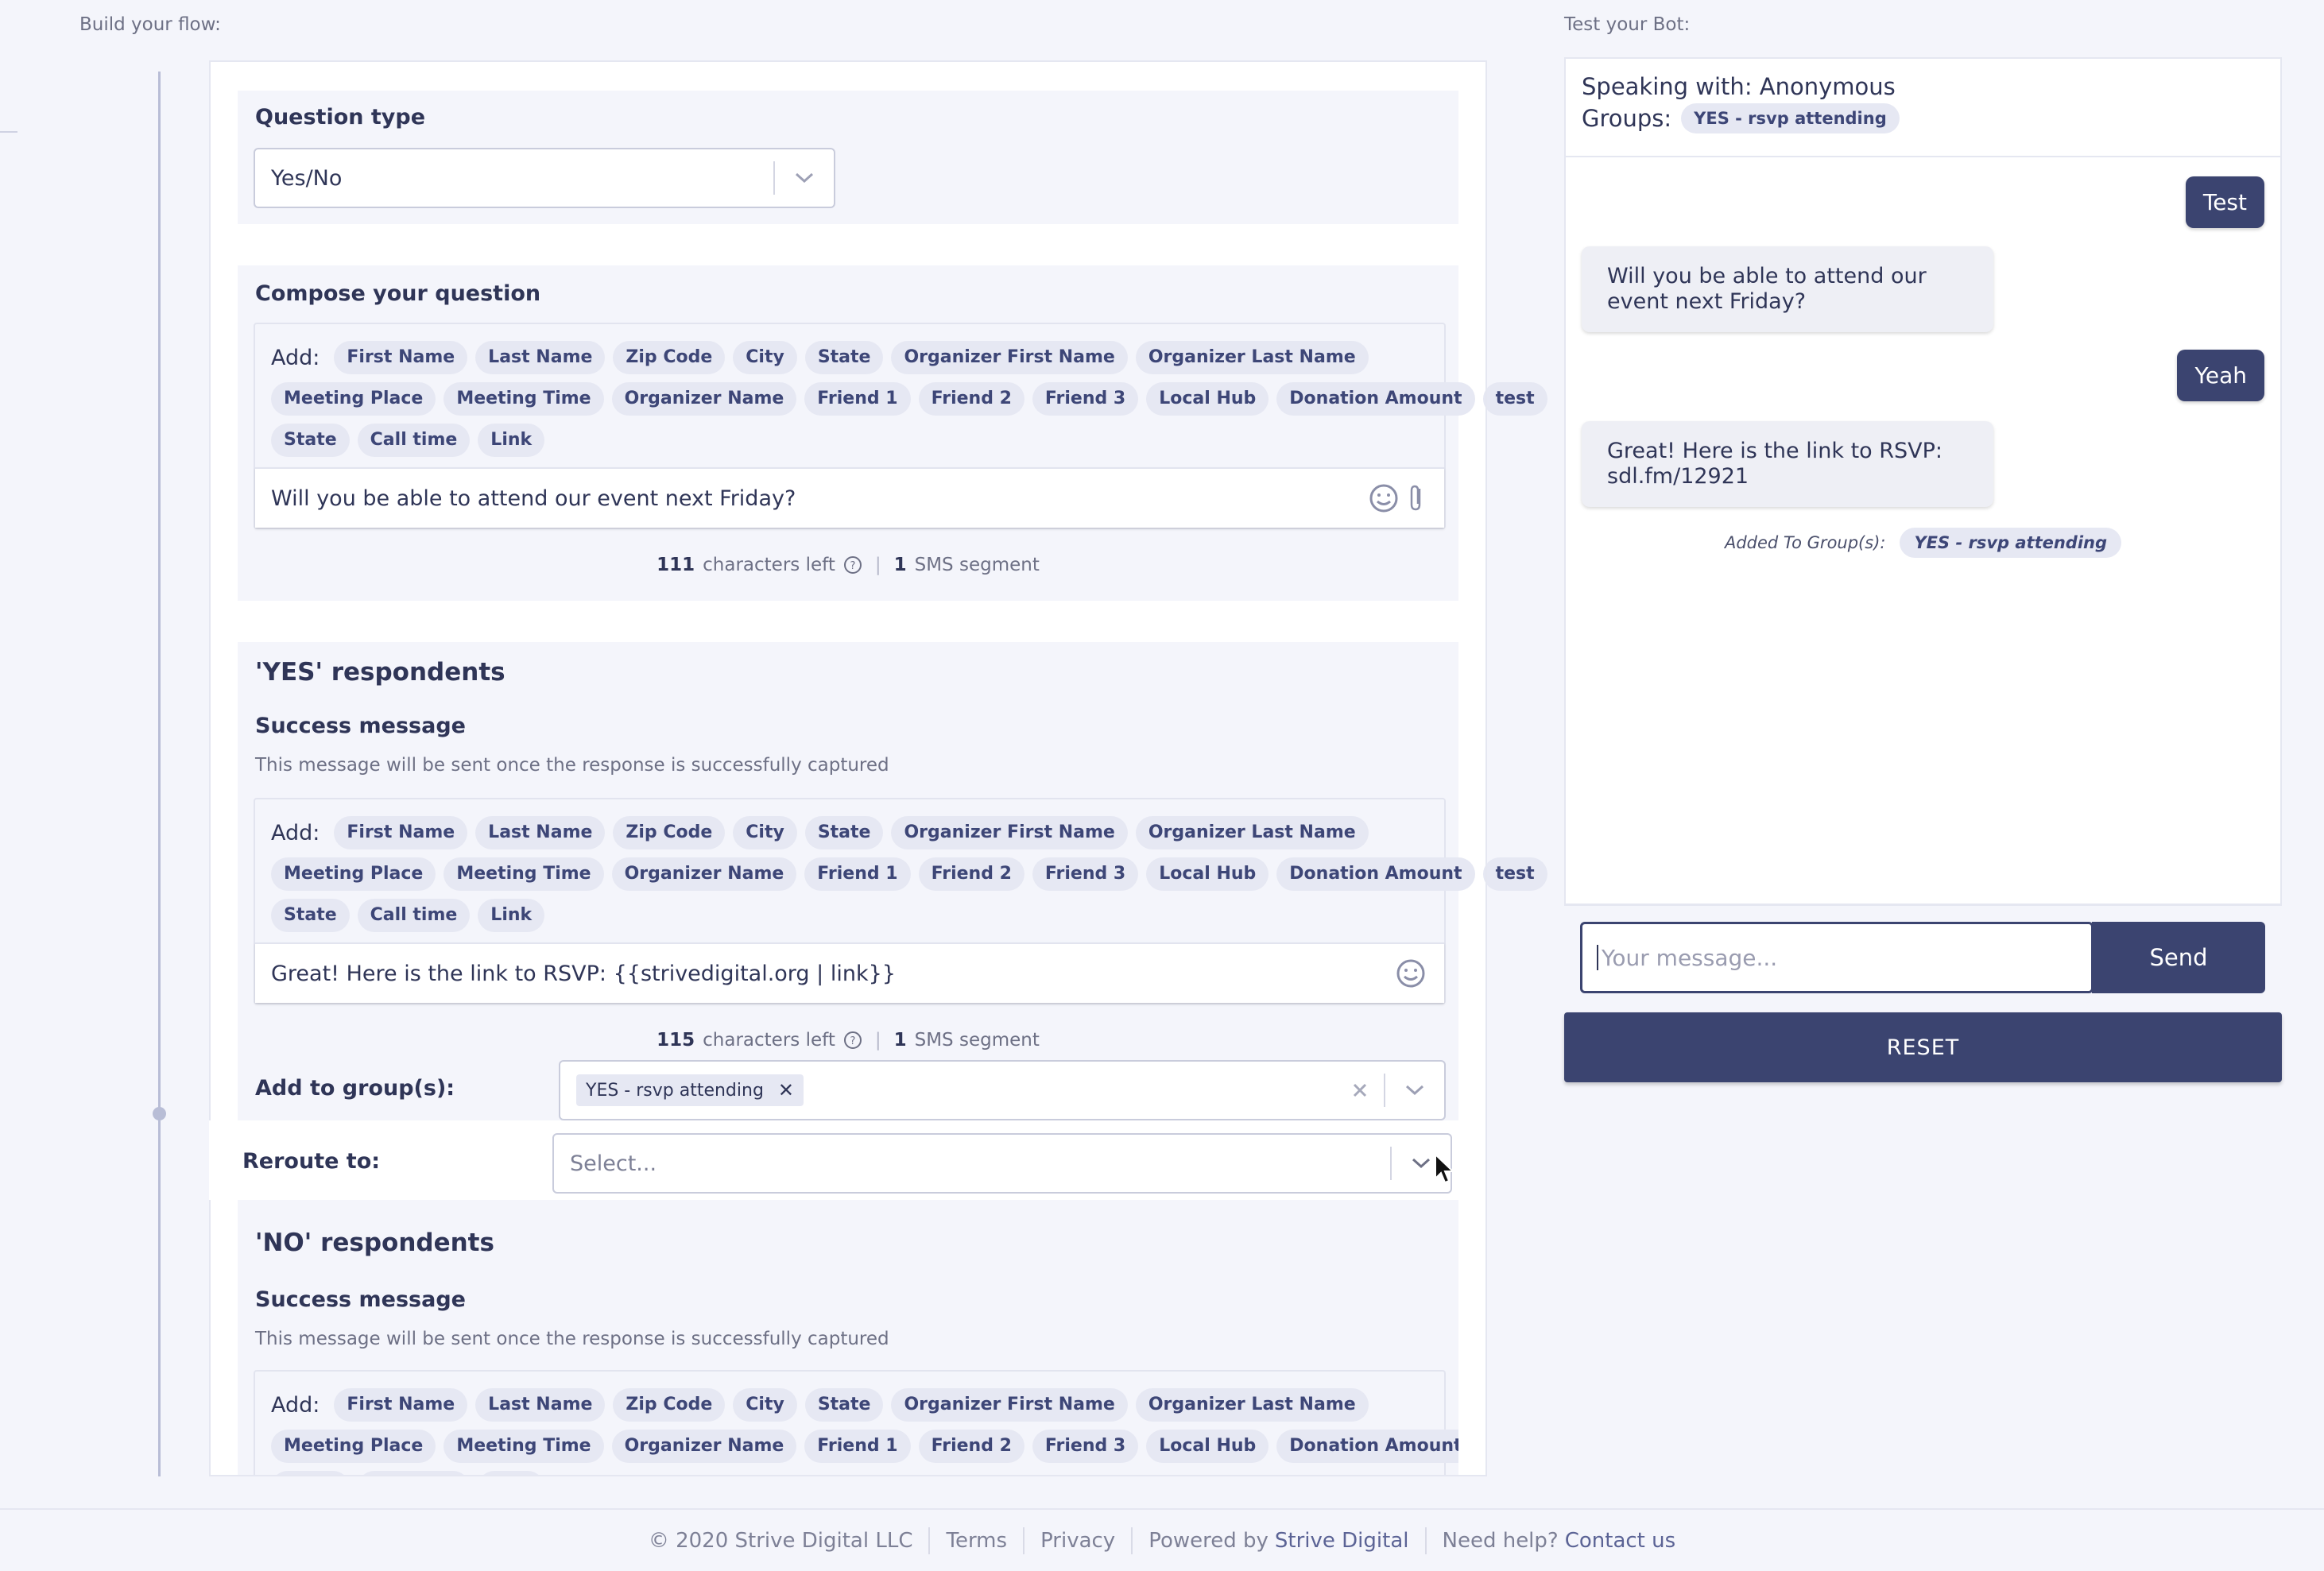 The width and height of the screenshot is (2324, 1571). What do you see at coordinates (1416, 498) in the screenshot?
I see `attachment-icon` at bounding box center [1416, 498].